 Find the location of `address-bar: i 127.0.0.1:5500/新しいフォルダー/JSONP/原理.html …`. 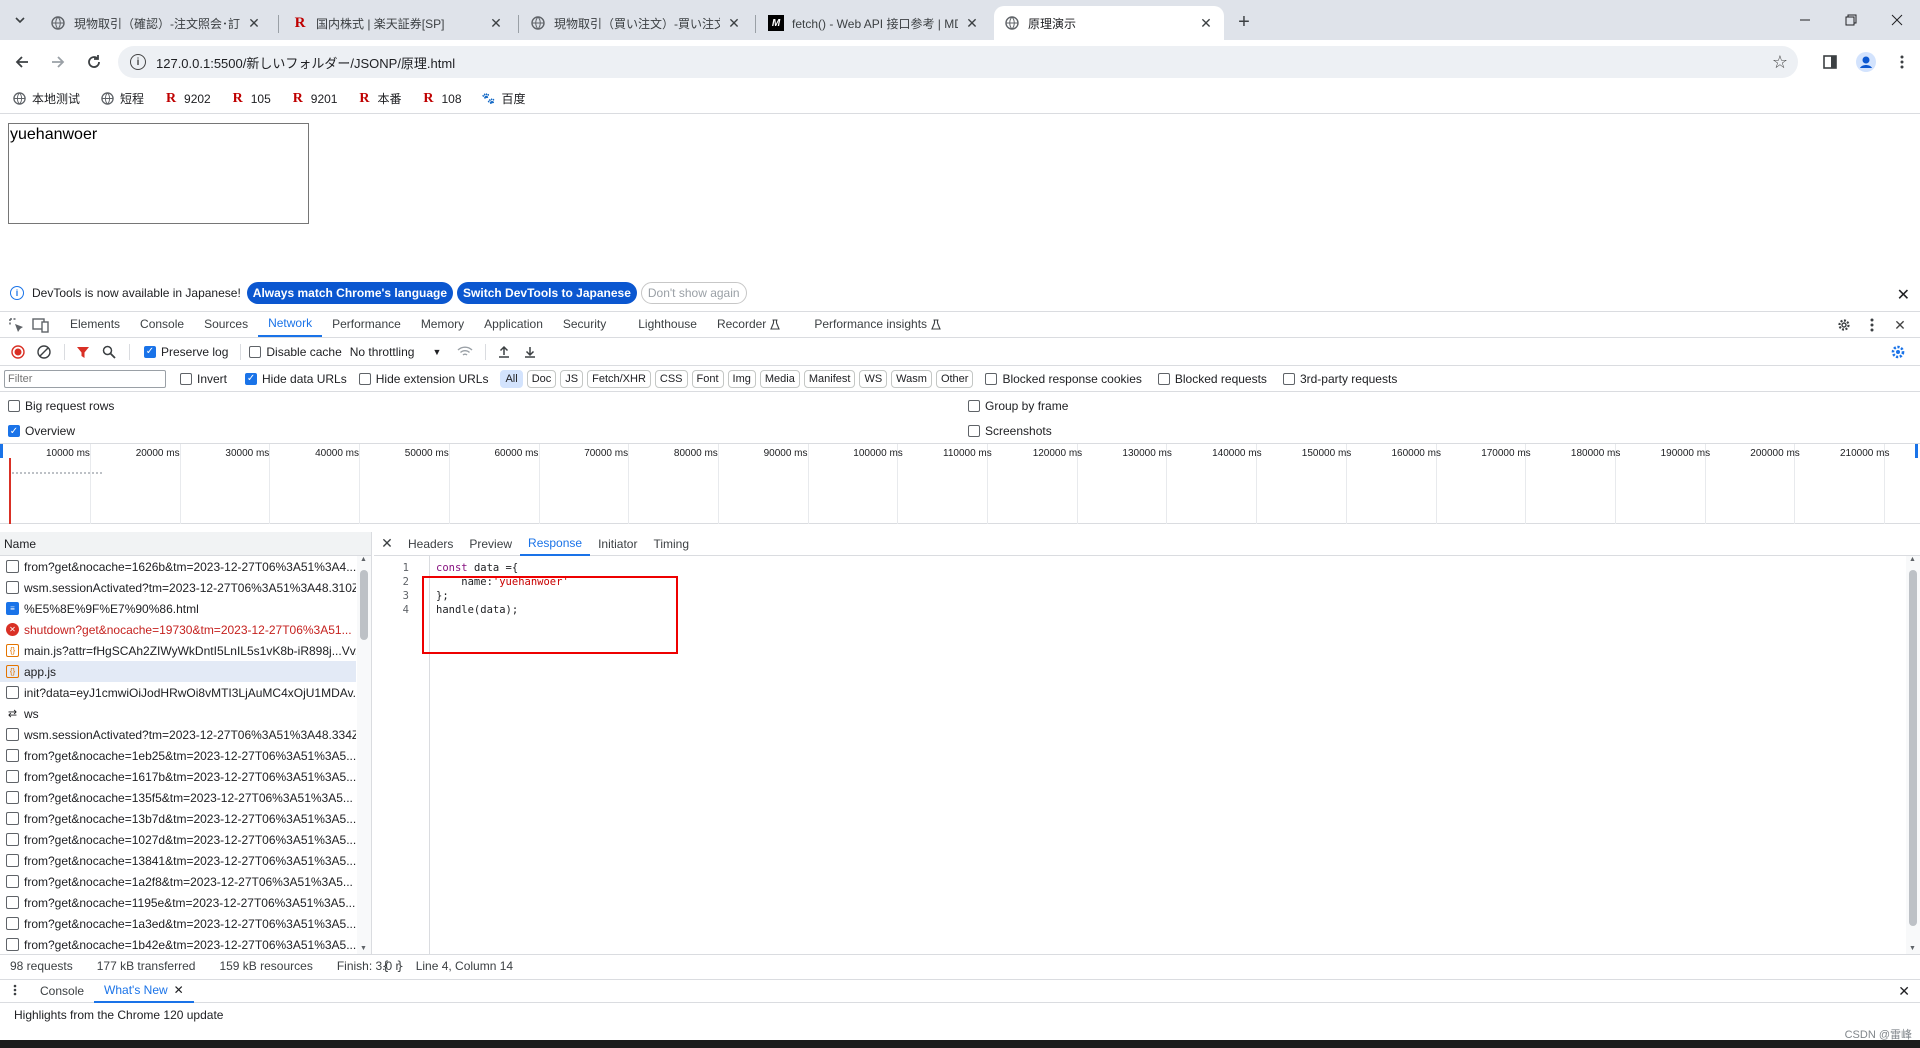

address-bar: i 127.0.0.1:5500/新しいフォルダー/JSONP/原理.html … is located at coordinates (958, 62).